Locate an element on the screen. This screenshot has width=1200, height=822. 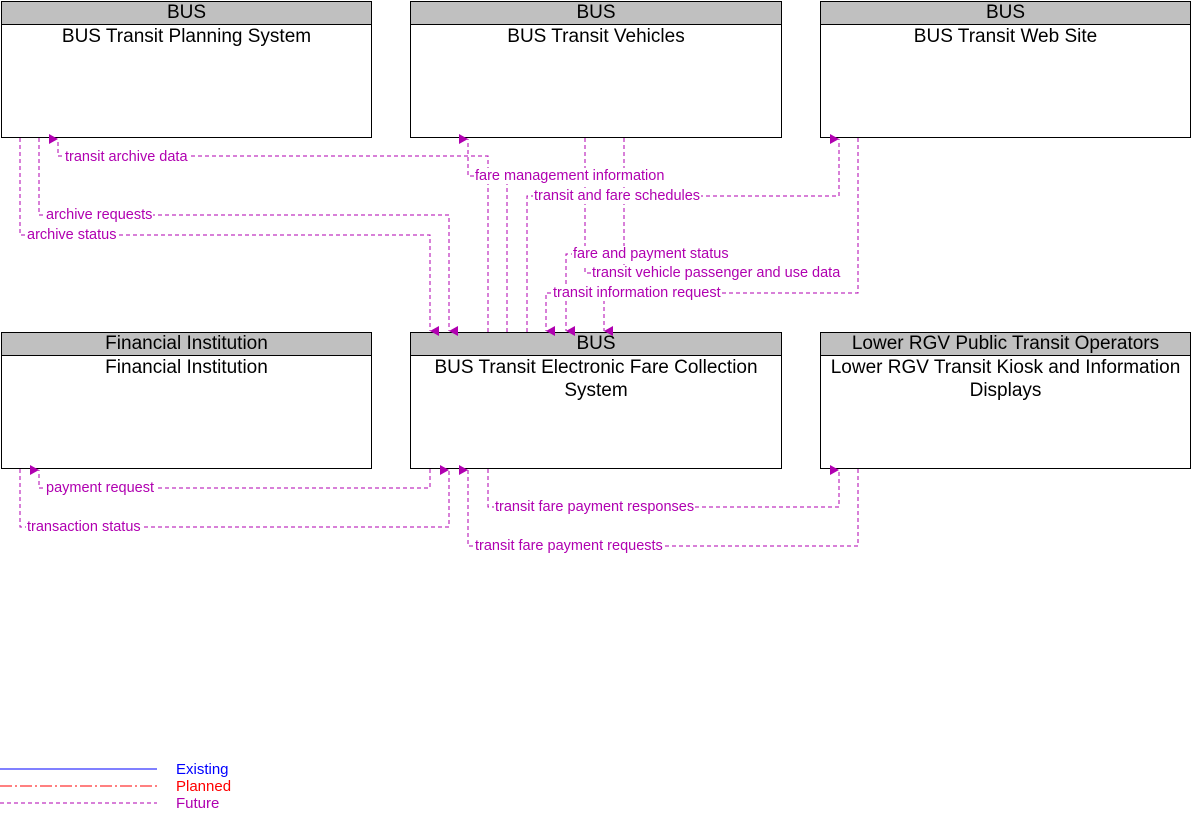
flow-label-transit-fare-payment-responses: transit fare payment responses is located at coordinates (595, 507).